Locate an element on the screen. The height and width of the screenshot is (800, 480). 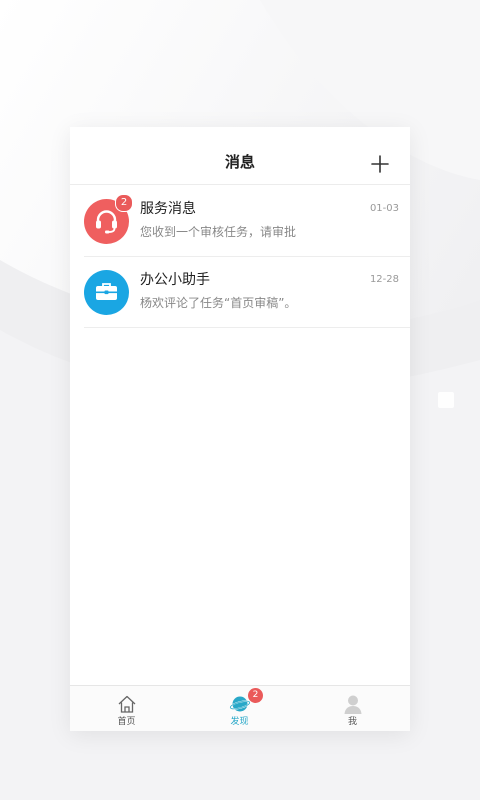
tab-discover: 2 发现 is located at coordinates (239, 708).